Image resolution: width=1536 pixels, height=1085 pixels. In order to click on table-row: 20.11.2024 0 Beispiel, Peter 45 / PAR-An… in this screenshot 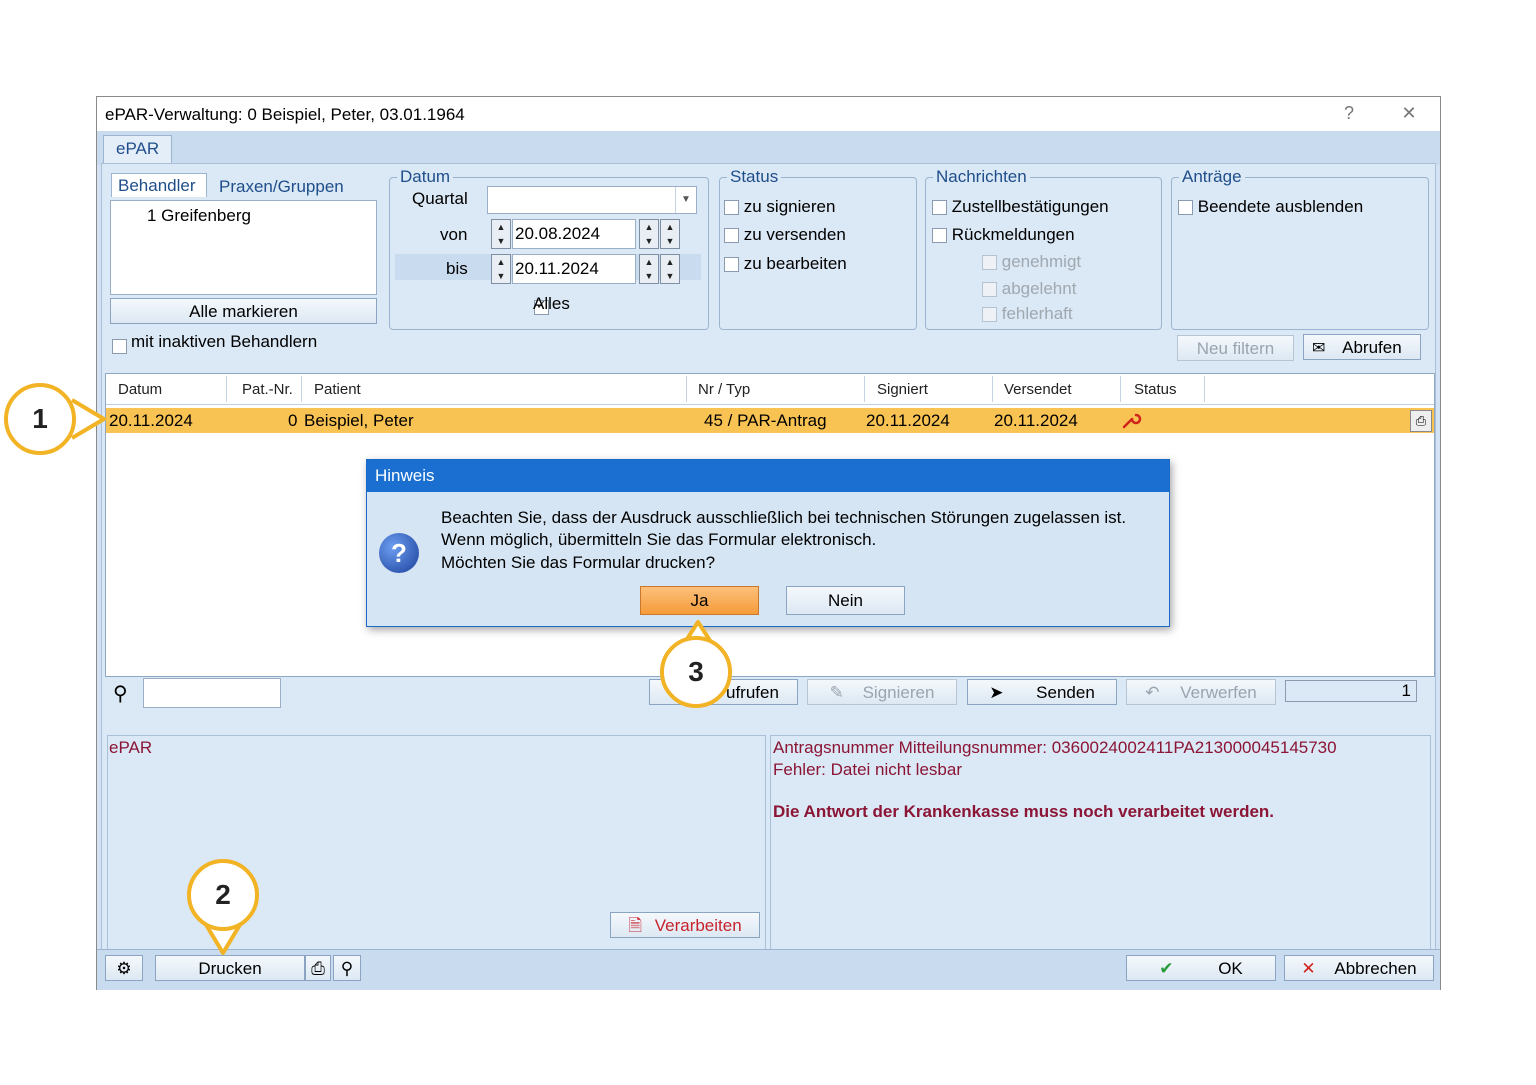, I will do `click(770, 420)`.